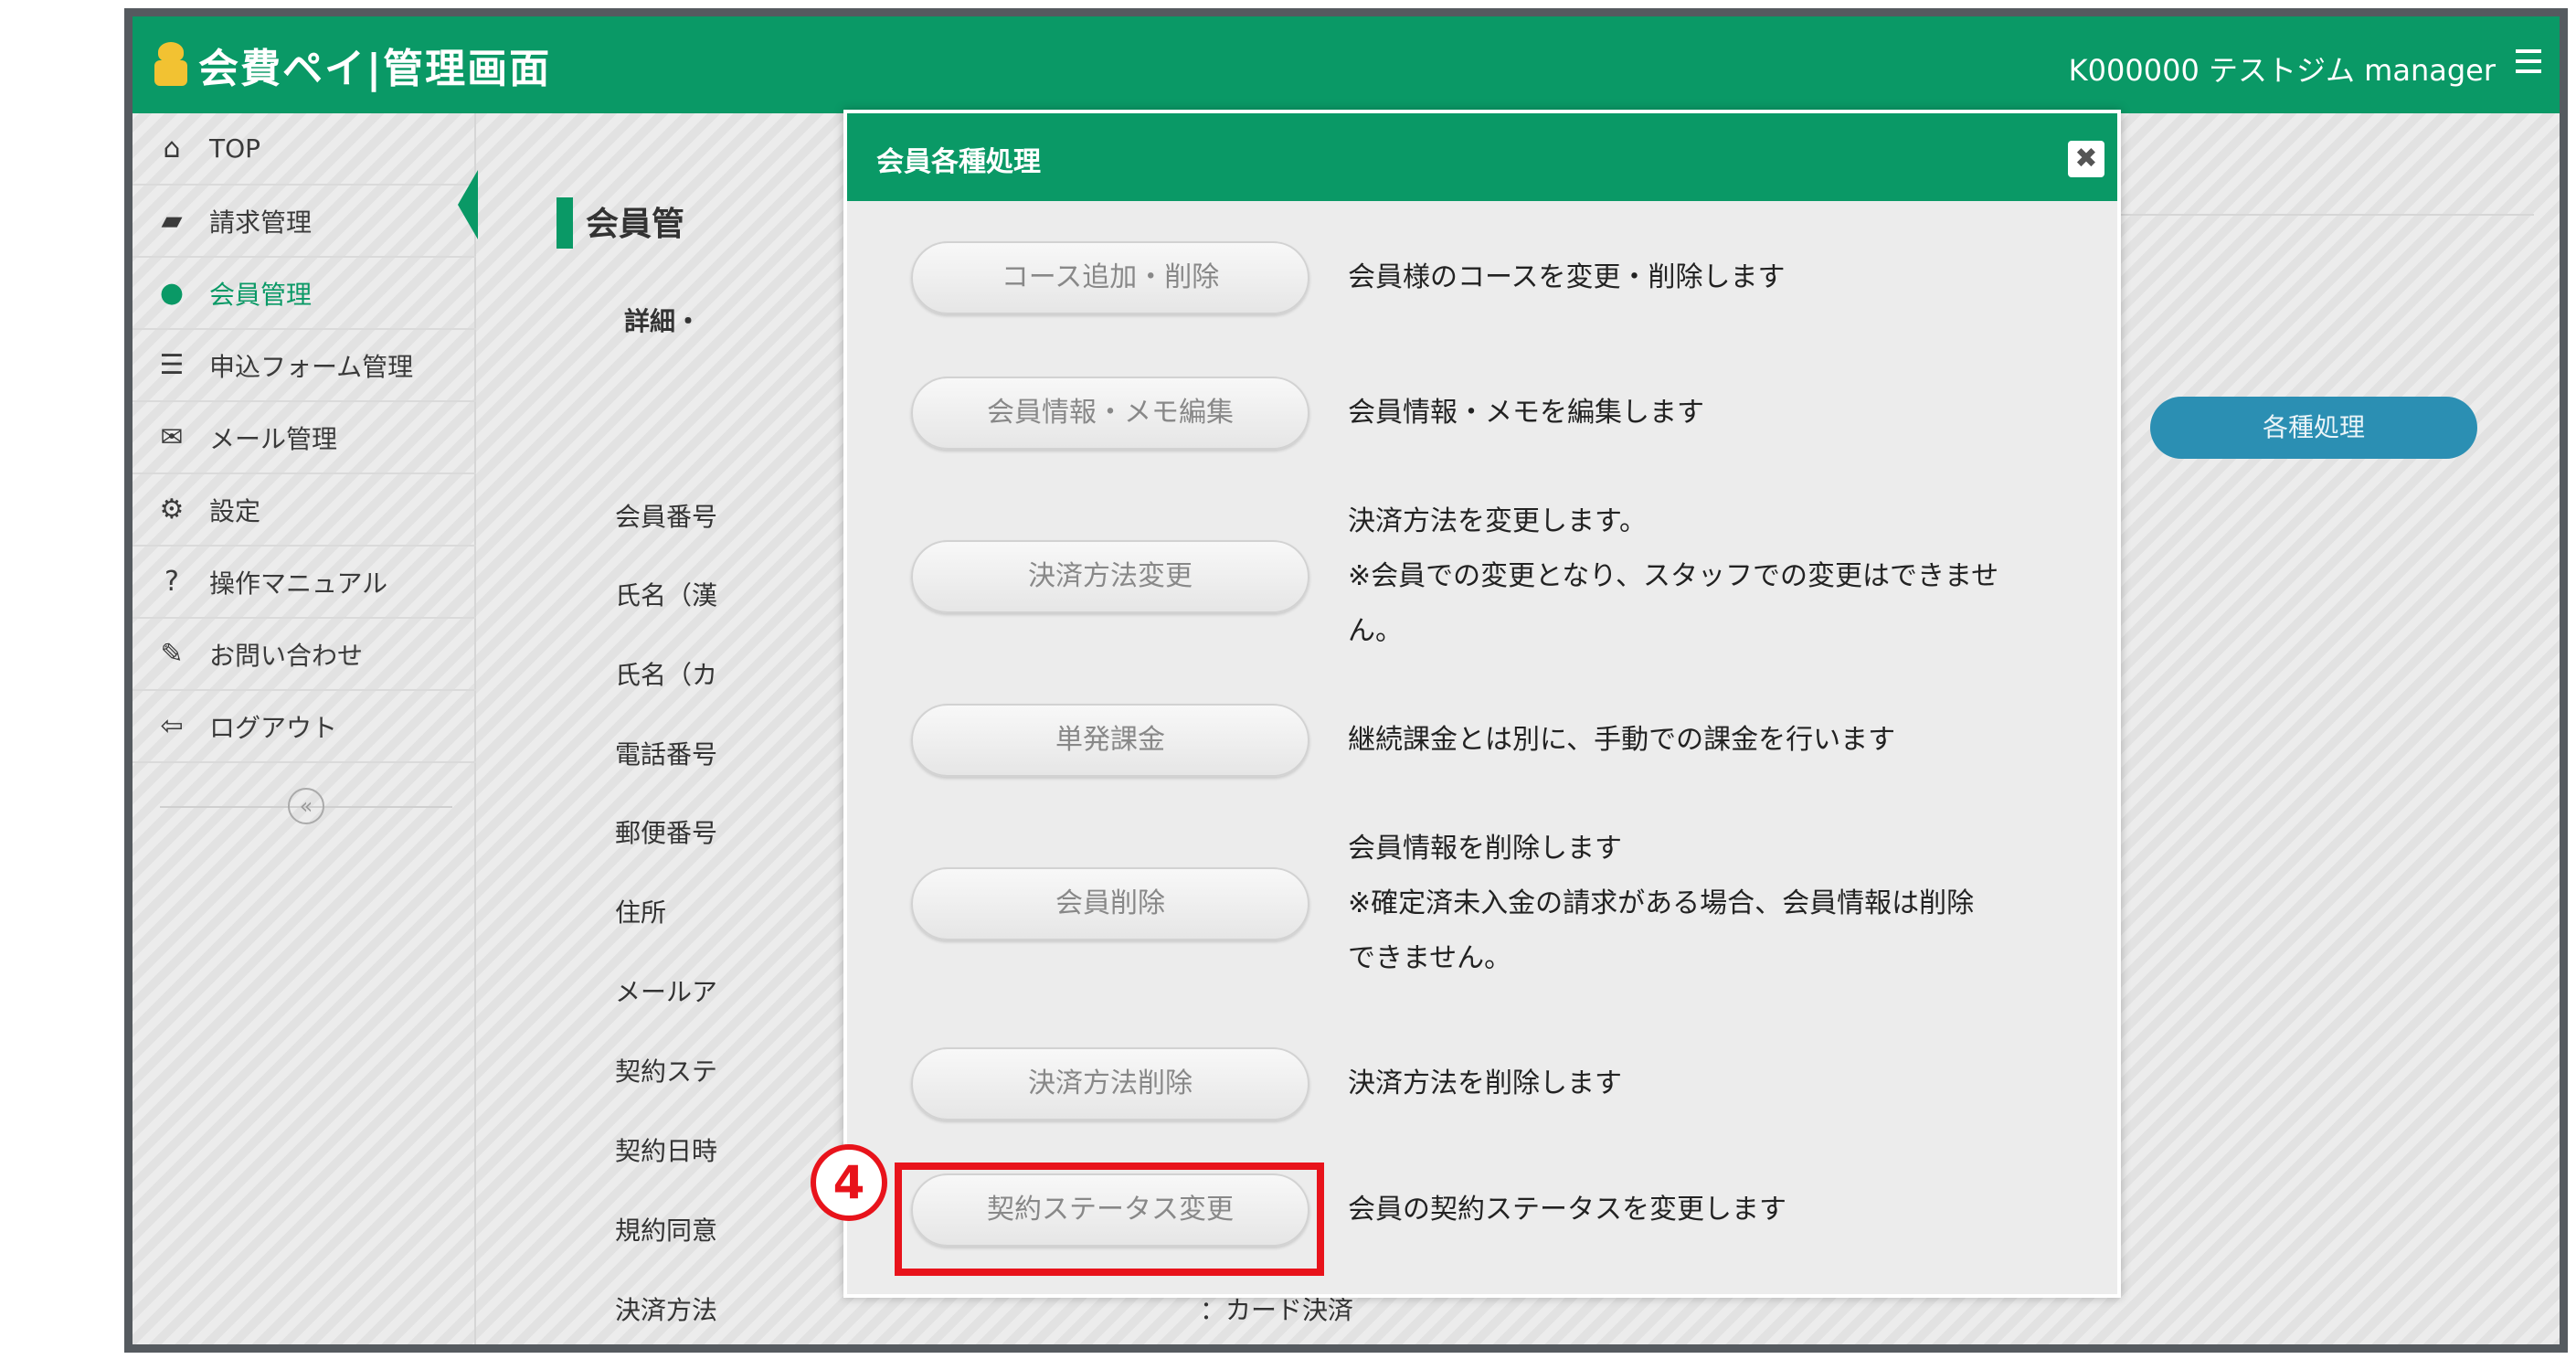 This screenshot has width=2576, height=1359. What do you see at coordinates (663, 321) in the screenshot?
I see `section-title: 詳細・` at bounding box center [663, 321].